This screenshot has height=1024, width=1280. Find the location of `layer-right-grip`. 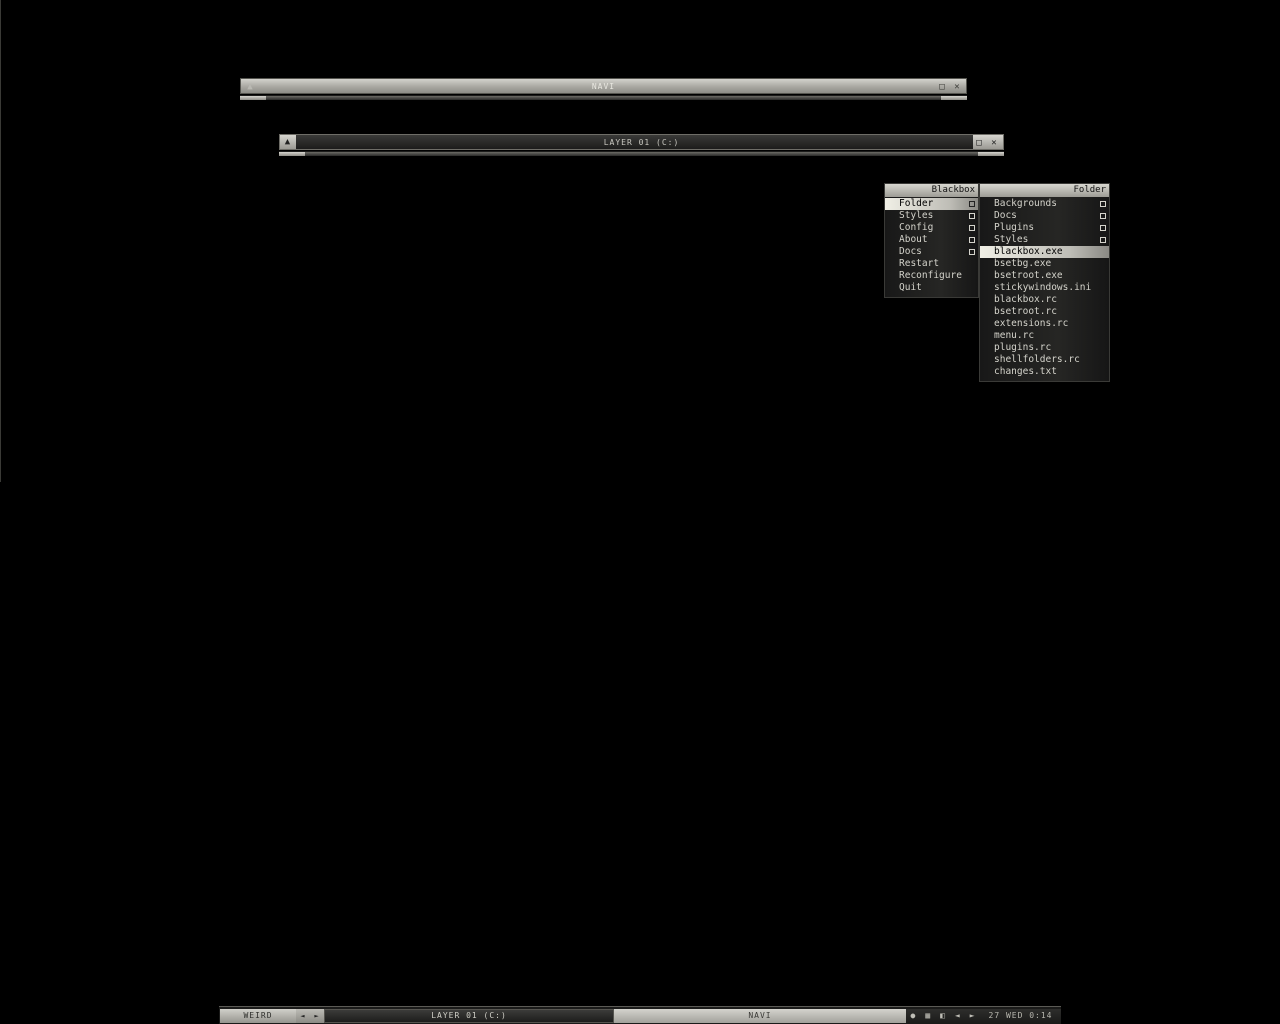

layer-right-grip is located at coordinates (991, 154).